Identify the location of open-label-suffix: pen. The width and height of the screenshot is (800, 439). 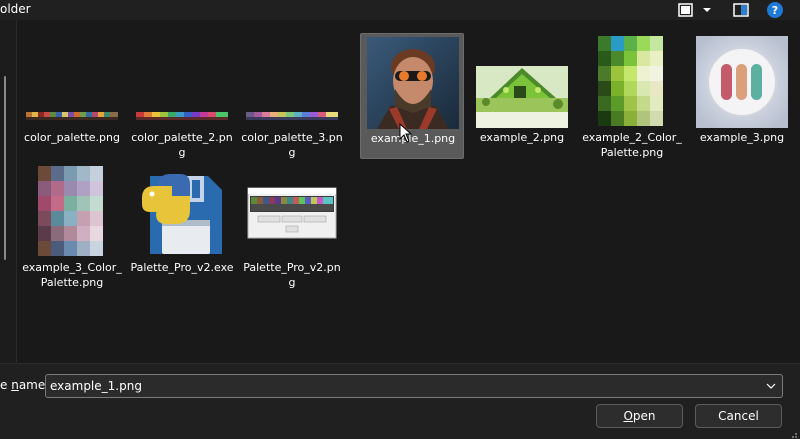
(644, 416).